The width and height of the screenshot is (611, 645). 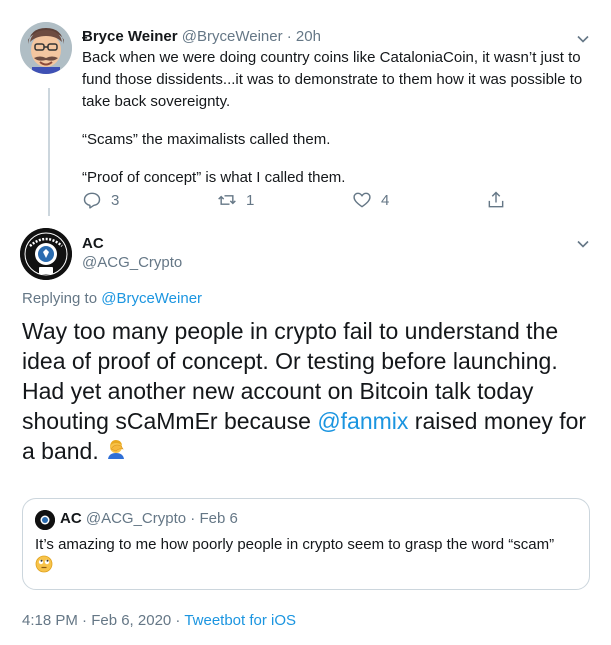 What do you see at coordinates (132, 262) in the screenshot?
I see `handle: @ACG_Crypto` at bounding box center [132, 262].